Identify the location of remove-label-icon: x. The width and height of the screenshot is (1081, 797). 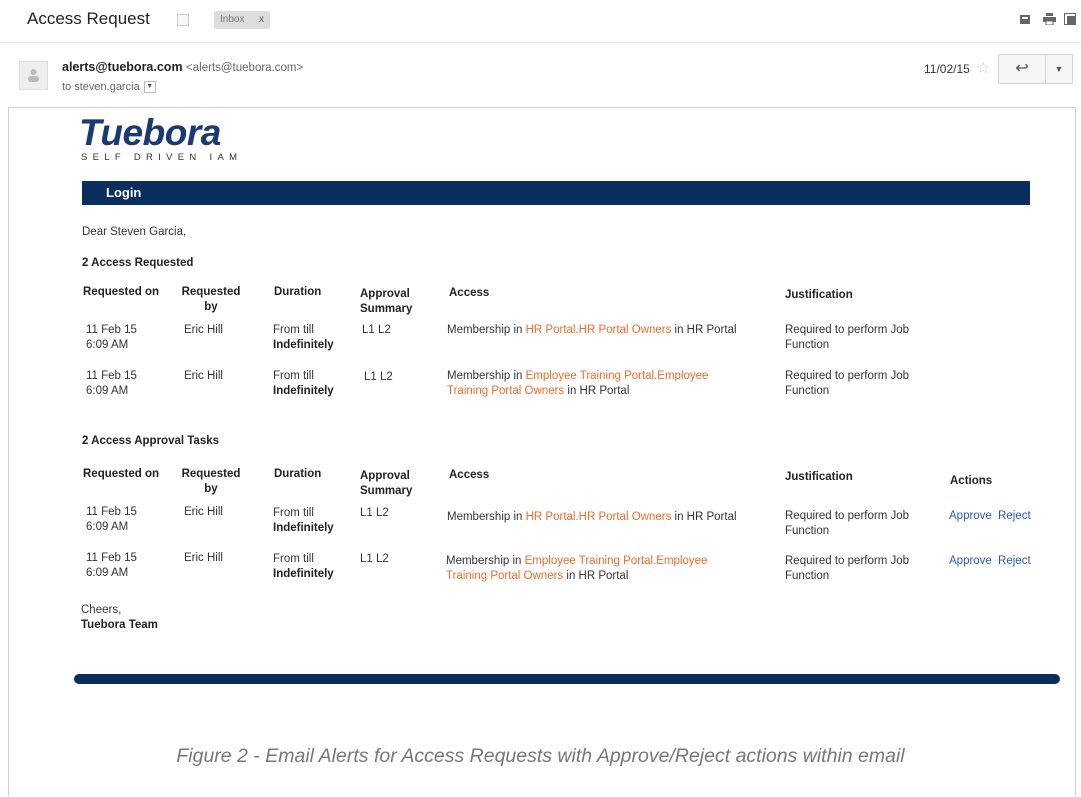
(261, 20).